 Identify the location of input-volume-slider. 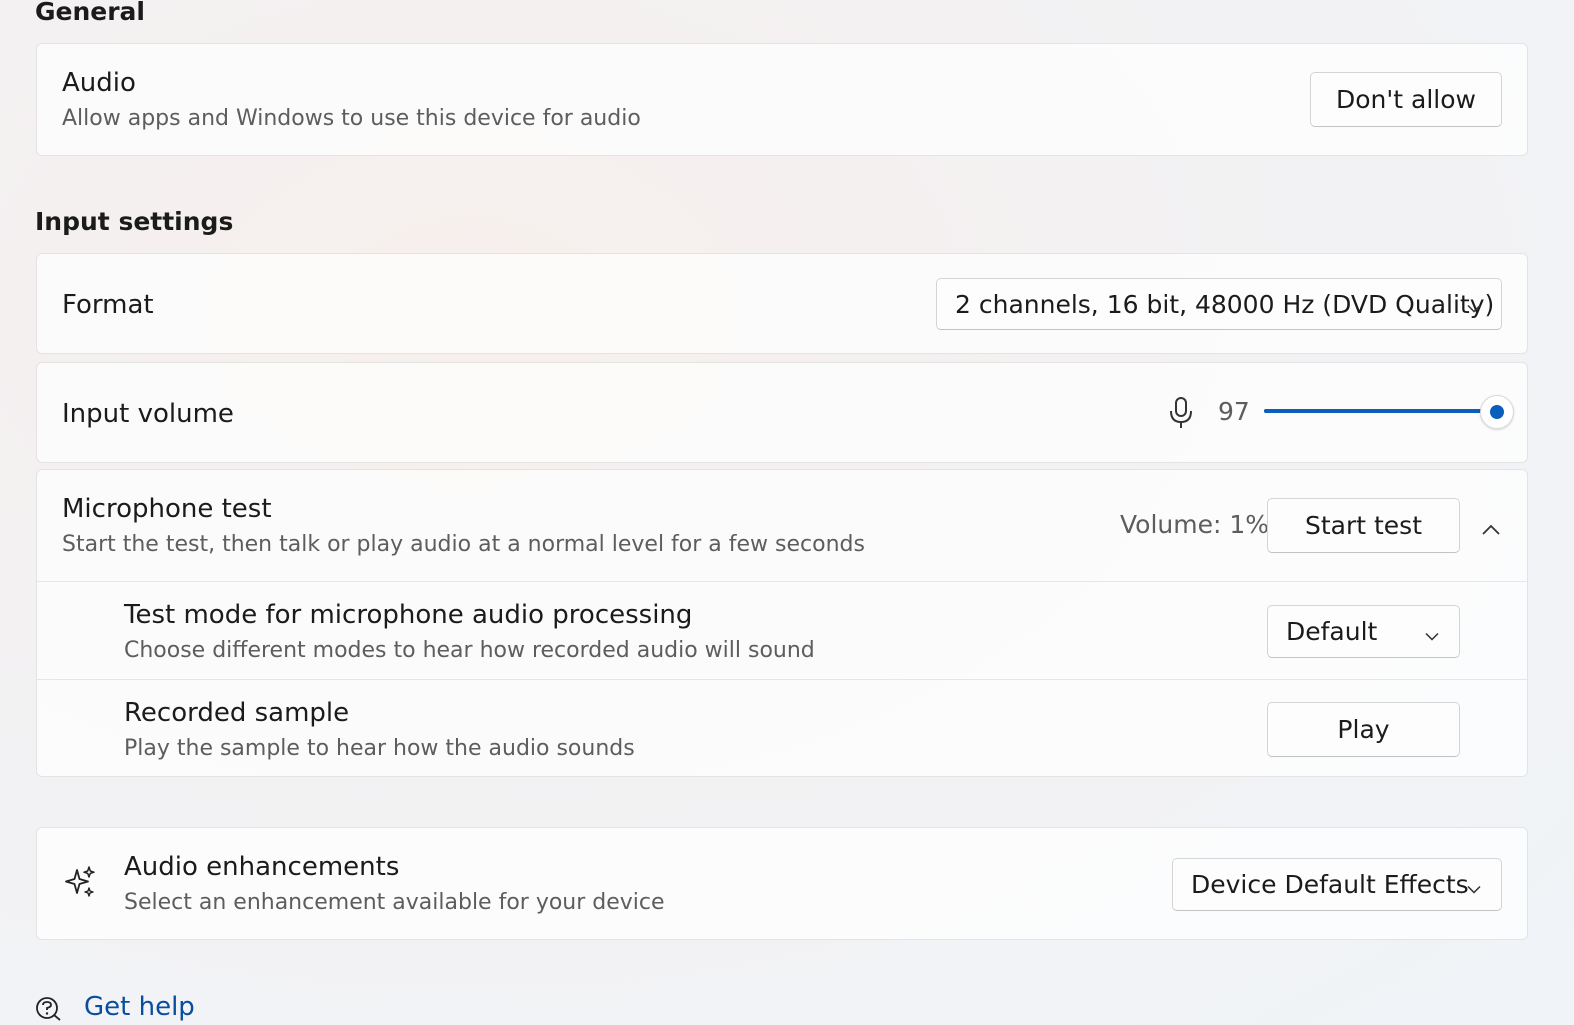
(1384, 411).